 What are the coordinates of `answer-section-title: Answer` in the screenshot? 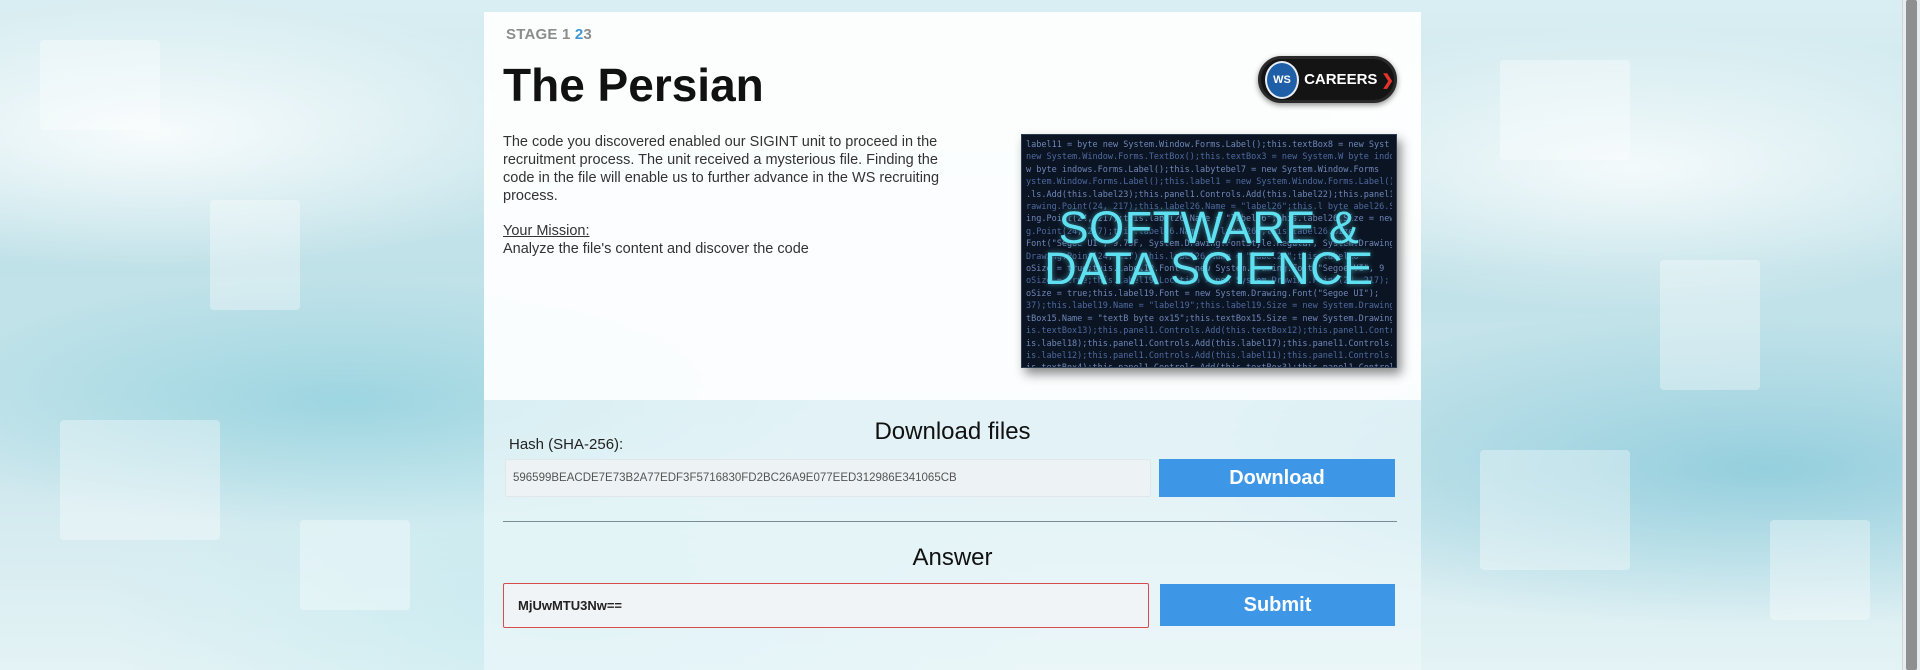 It's located at (952, 557).